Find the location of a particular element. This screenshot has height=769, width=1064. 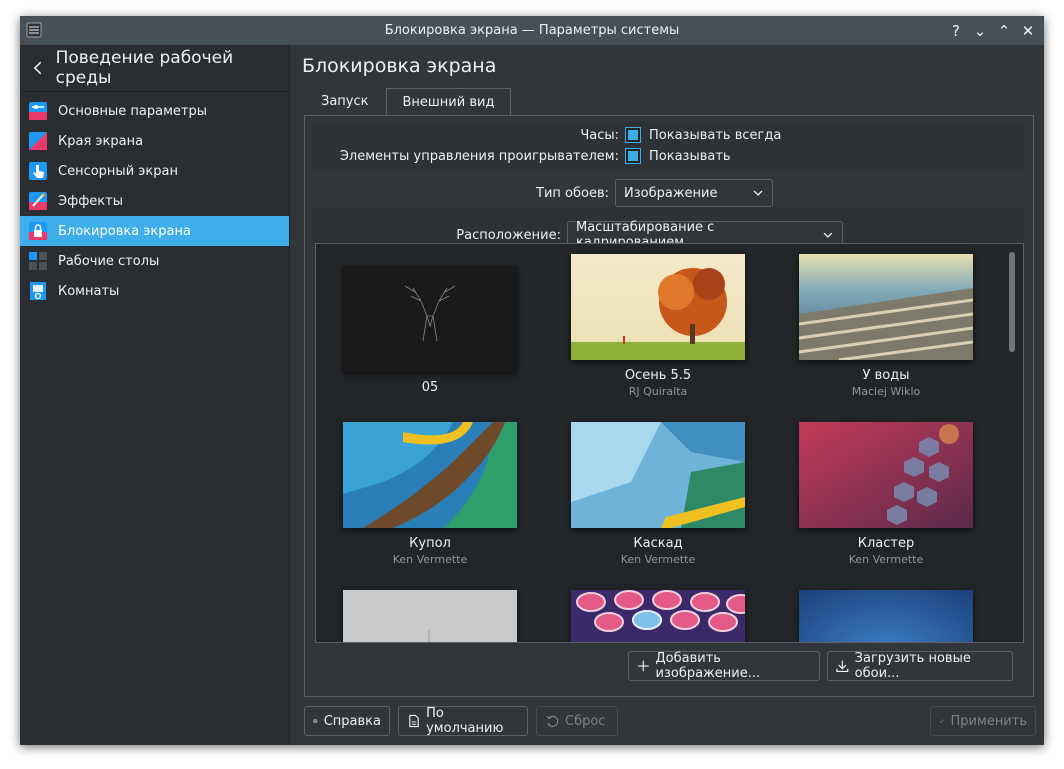

help-icon is located at coordinates (315, 721).